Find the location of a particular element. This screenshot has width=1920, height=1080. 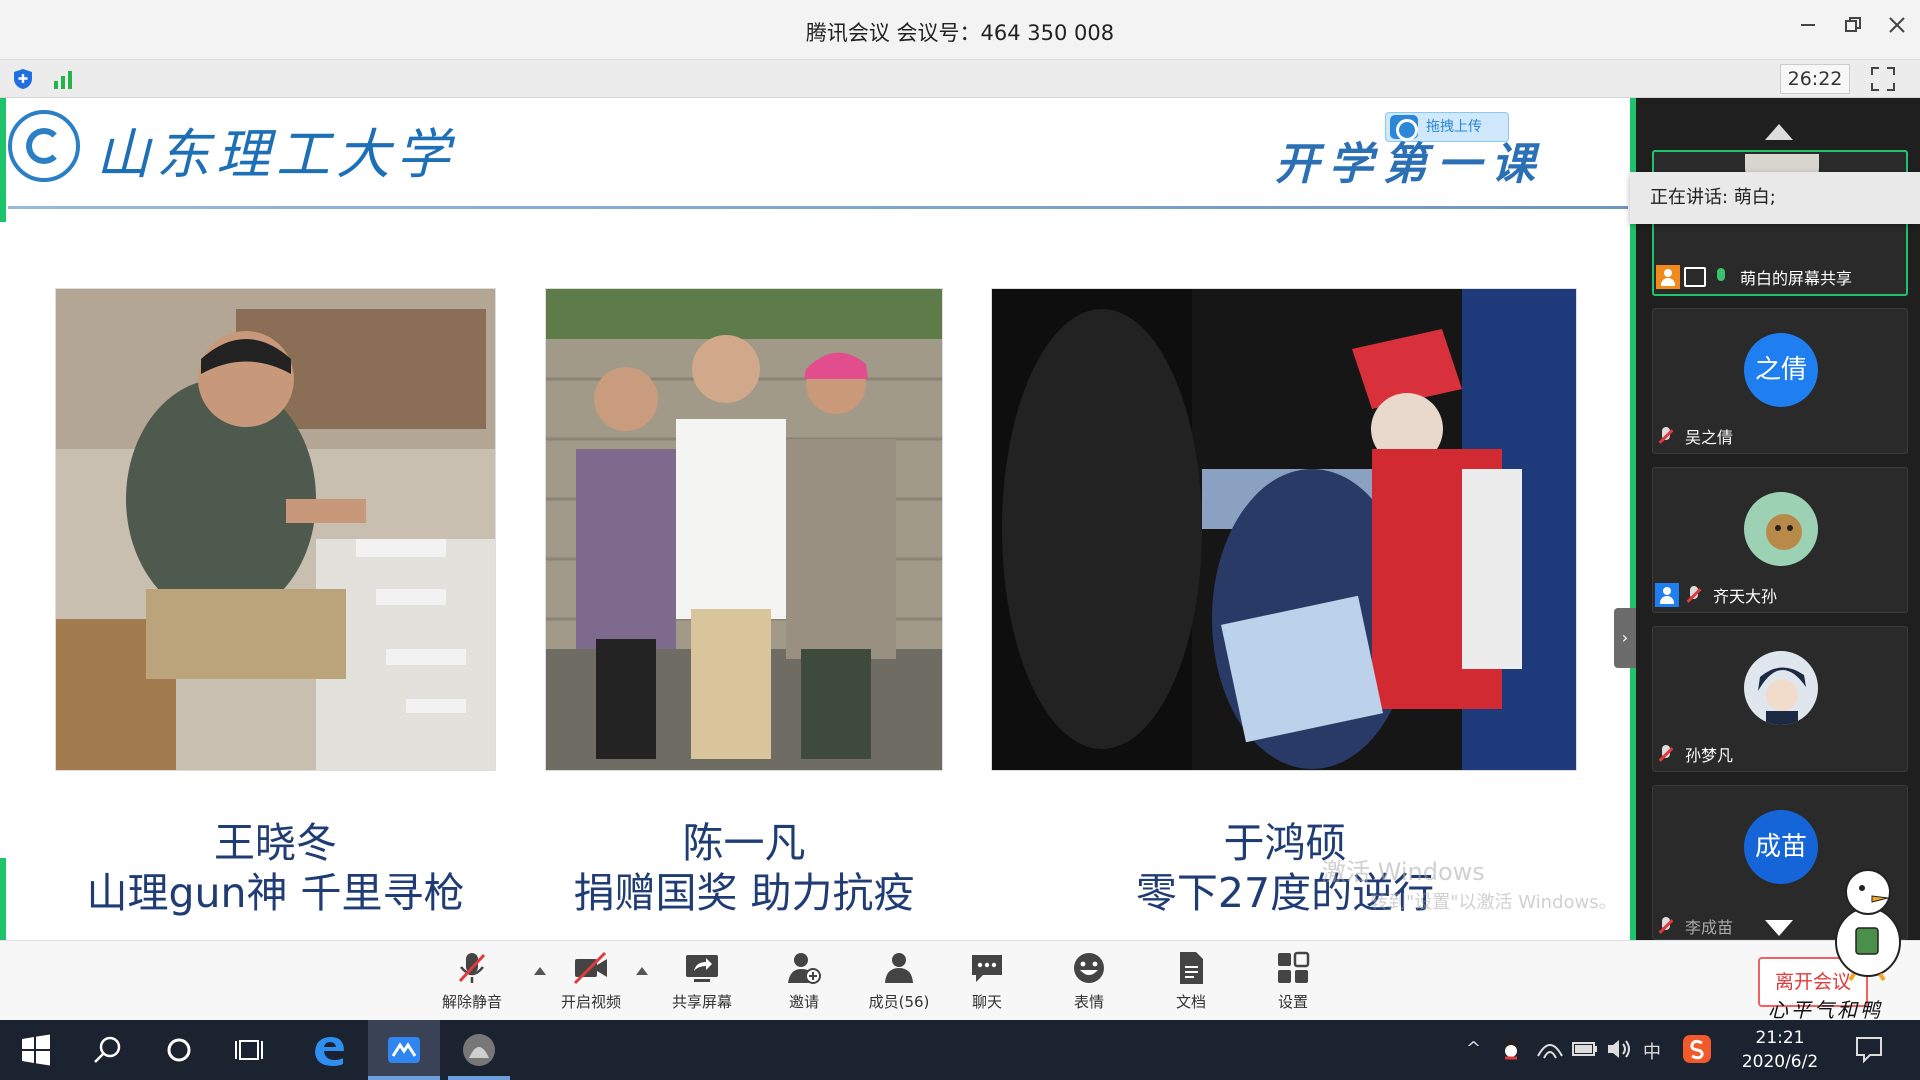

ime-language-indicator: 中 is located at coordinates (1652, 1051).